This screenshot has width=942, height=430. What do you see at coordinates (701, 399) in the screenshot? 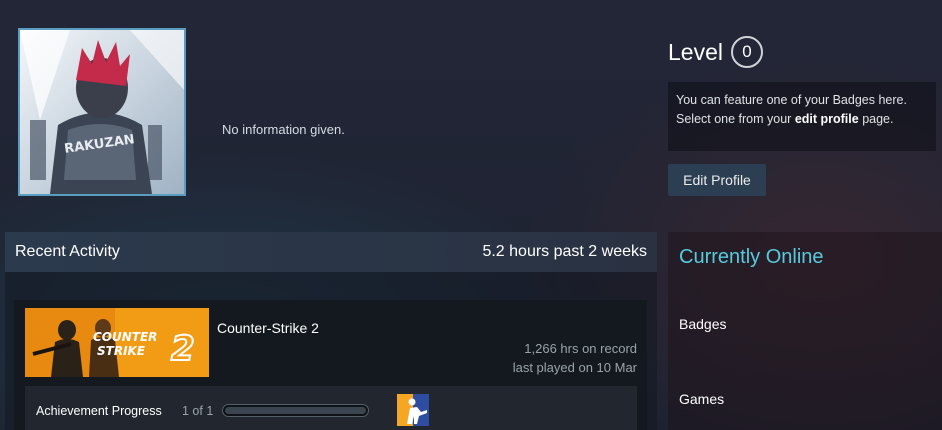
I see `sidebar-item-games: Games` at bounding box center [701, 399].